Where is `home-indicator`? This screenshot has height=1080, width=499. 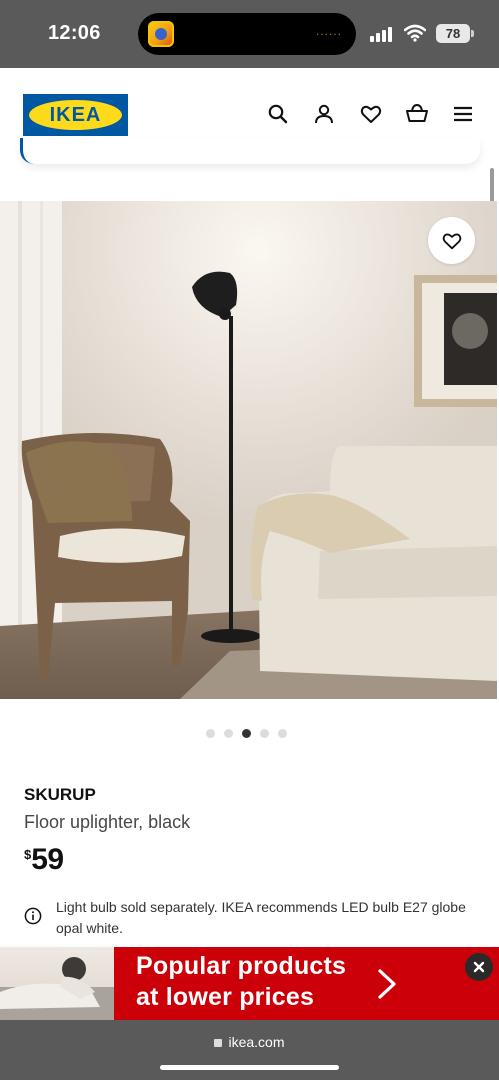 home-indicator is located at coordinates (249, 1067).